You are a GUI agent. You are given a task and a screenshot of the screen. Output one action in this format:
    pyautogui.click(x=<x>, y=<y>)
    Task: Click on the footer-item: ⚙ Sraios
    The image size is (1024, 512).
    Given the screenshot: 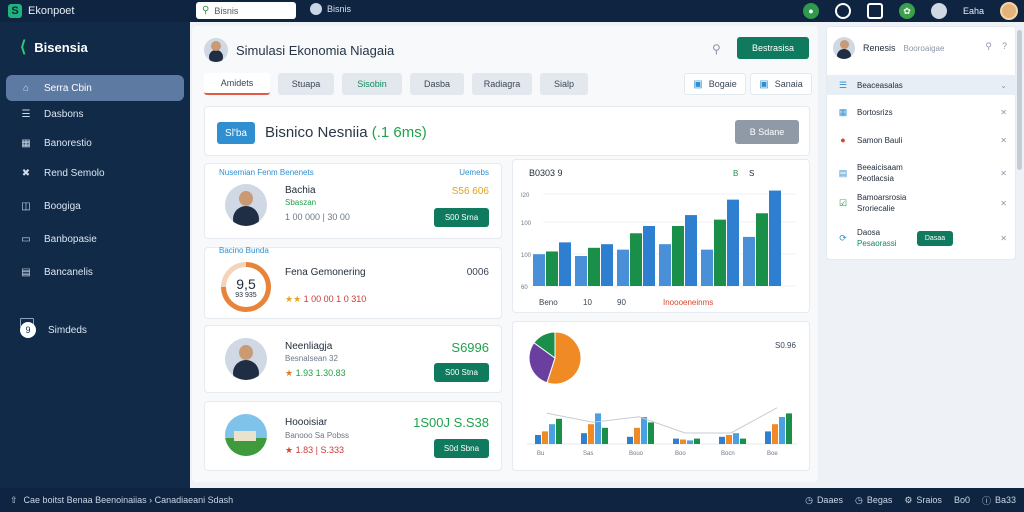 What is the action you would take?
    pyautogui.click(x=923, y=500)
    